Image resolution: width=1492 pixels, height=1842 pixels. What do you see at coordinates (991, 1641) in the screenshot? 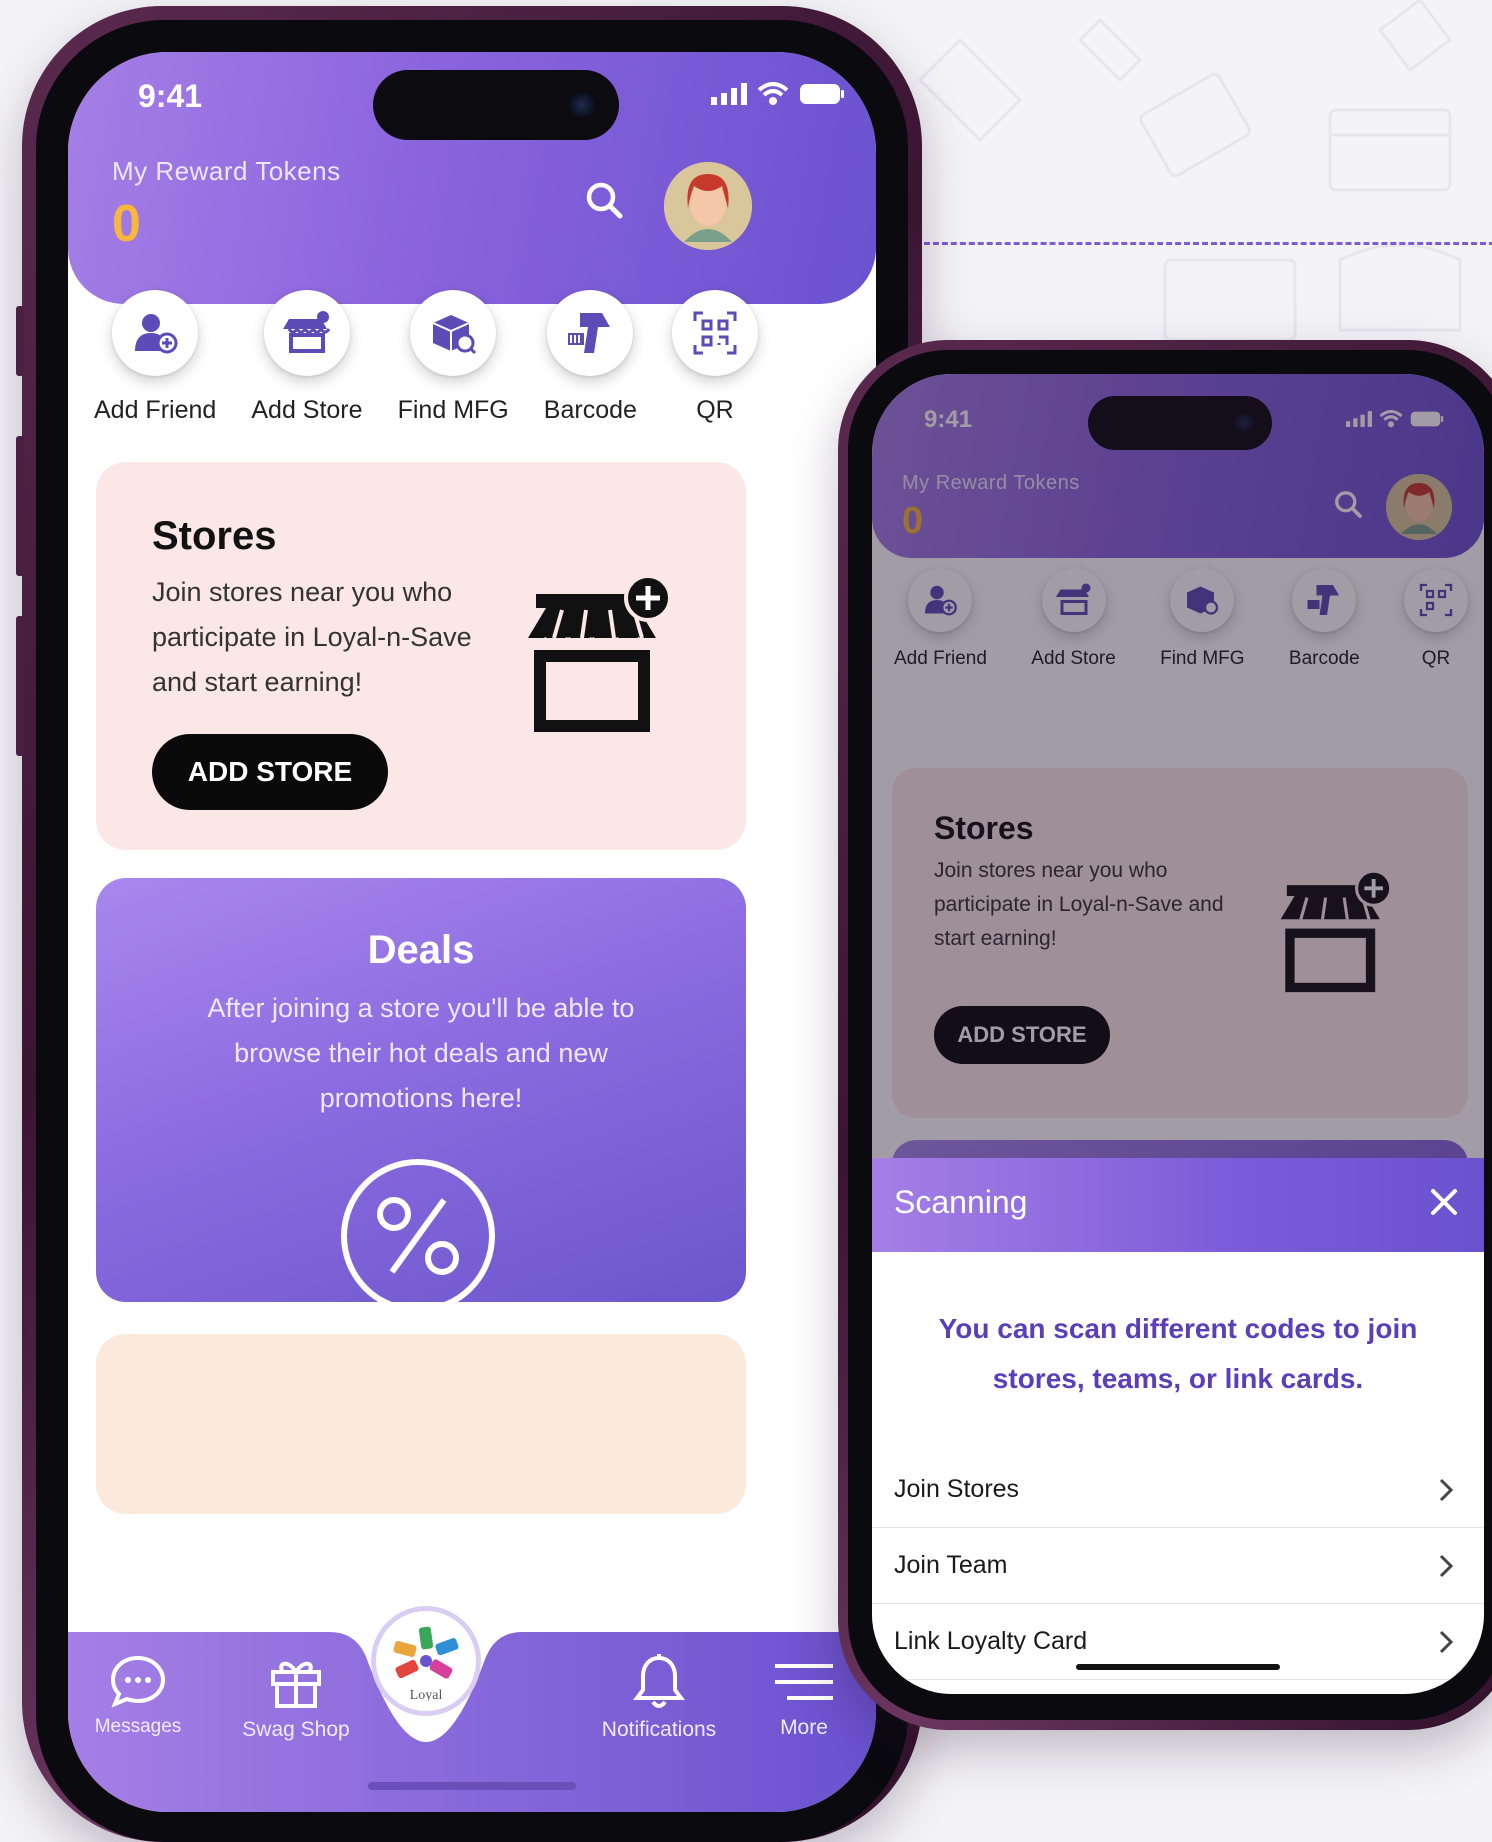
I see `option-label: Link Loyalty Card` at bounding box center [991, 1641].